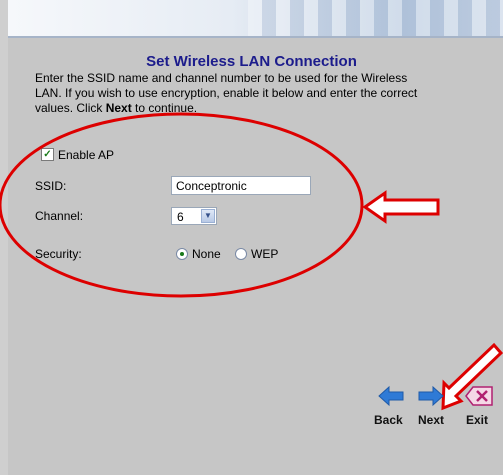  Describe the element at coordinates (477, 420) in the screenshot. I see `exit-button: Exit` at that location.